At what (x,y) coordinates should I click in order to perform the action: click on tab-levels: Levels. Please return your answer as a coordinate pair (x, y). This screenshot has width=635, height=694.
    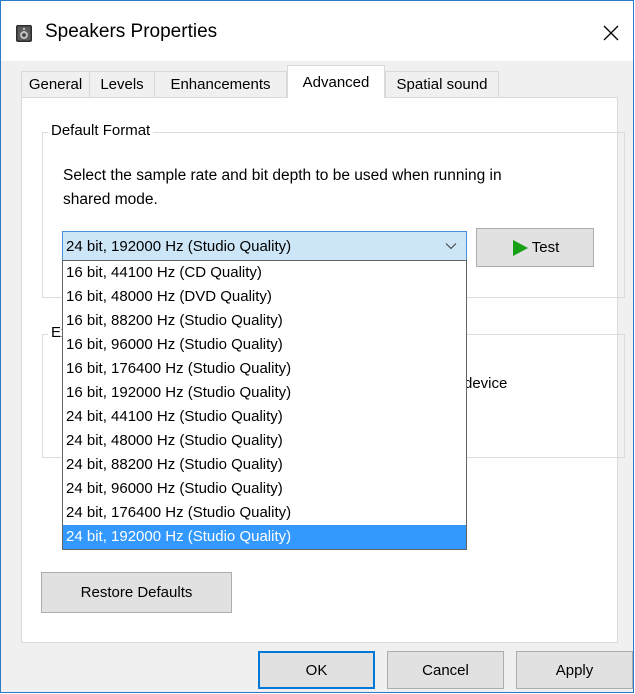
    Looking at the image, I should click on (122, 84).